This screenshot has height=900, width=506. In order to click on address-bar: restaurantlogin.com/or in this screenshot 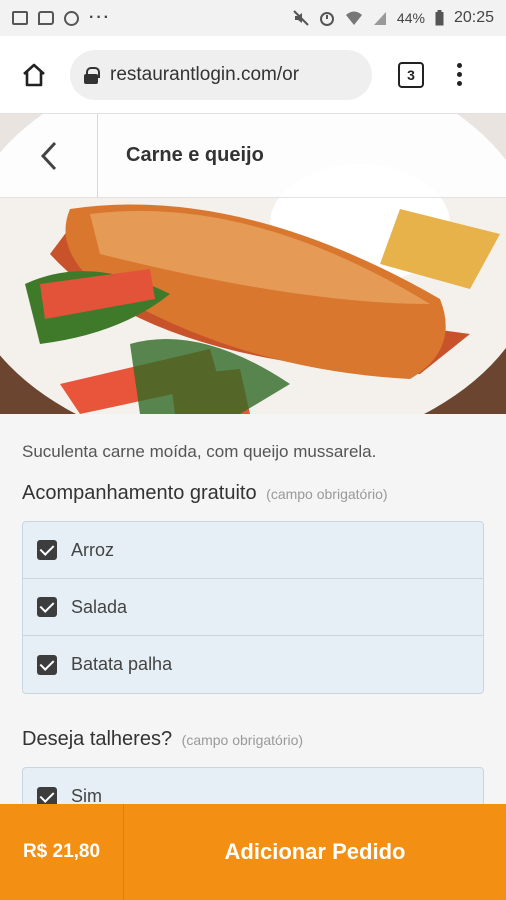, I will do `click(221, 74)`.